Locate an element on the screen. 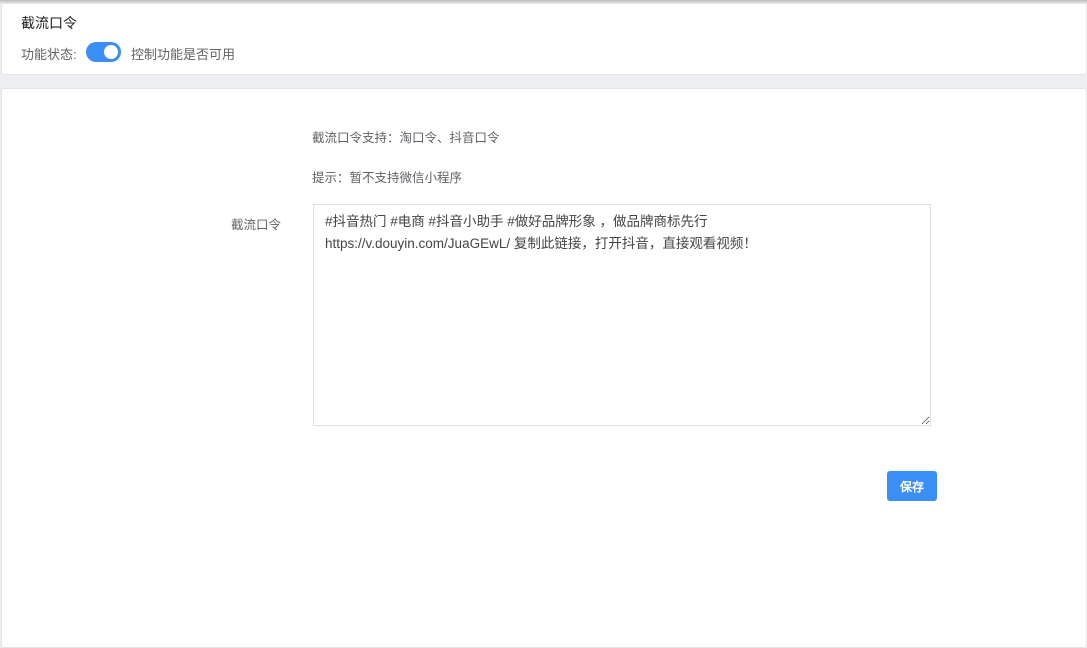 Image resolution: width=1087 pixels, height=648 pixels. status-toggle is located at coordinates (103, 52).